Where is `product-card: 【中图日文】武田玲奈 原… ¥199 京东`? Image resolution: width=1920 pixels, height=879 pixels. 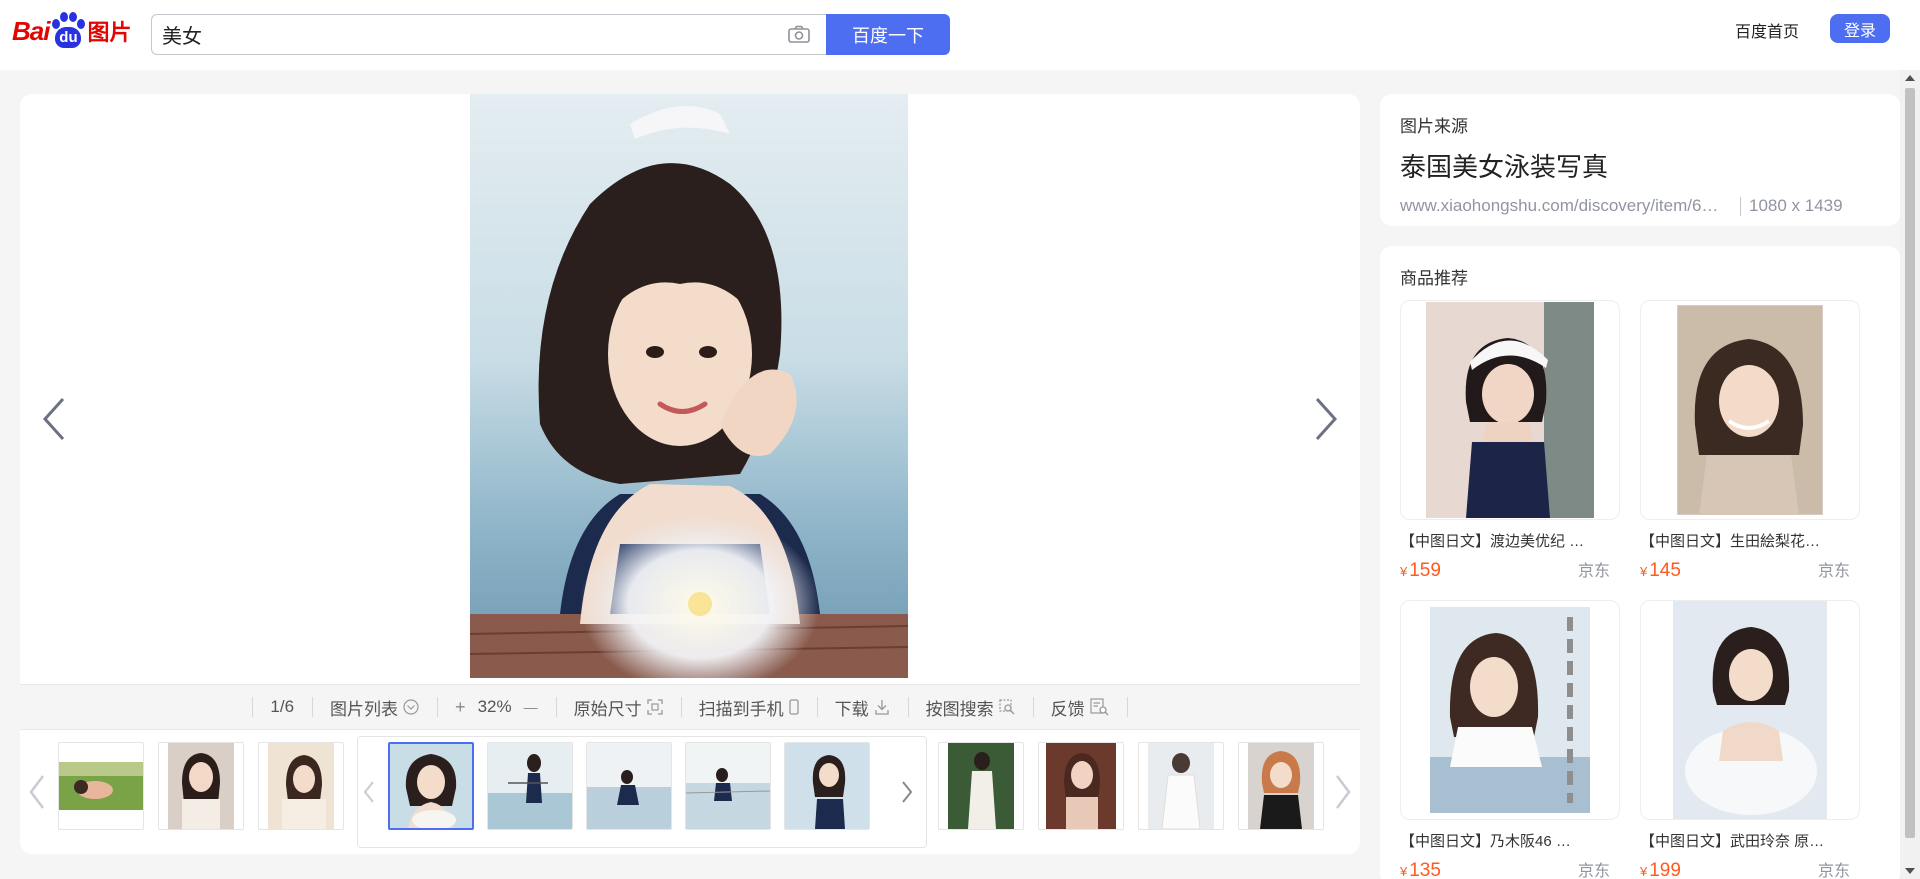
product-card: 【中图日文】武田玲奈 原… ¥199 京东 is located at coordinates (1750, 739).